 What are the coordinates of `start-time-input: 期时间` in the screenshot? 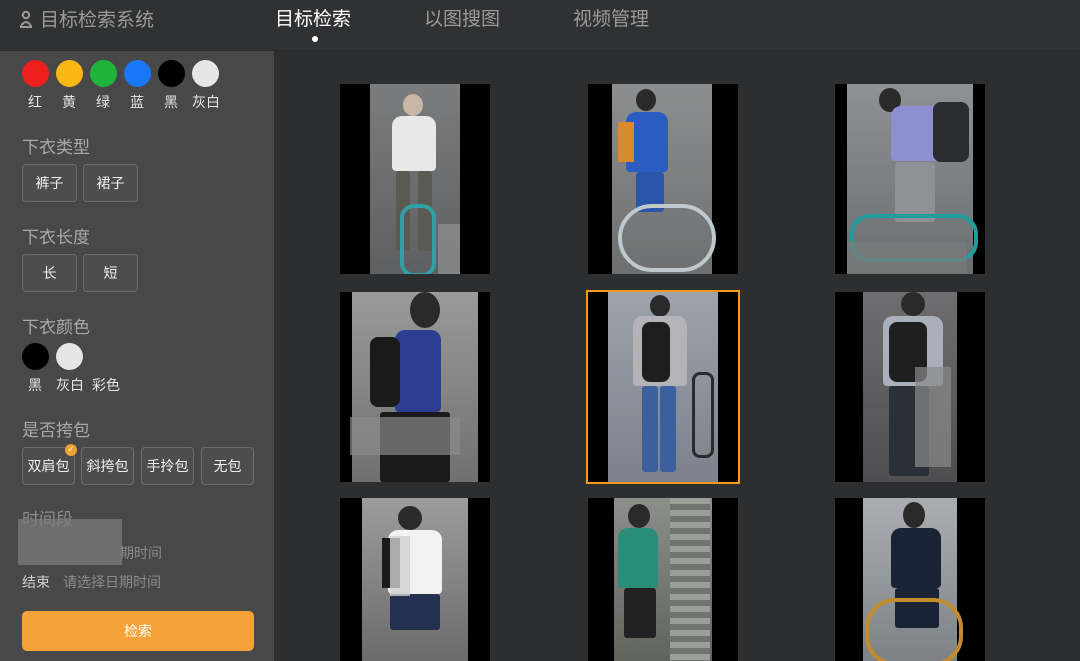 It's located at (141, 553).